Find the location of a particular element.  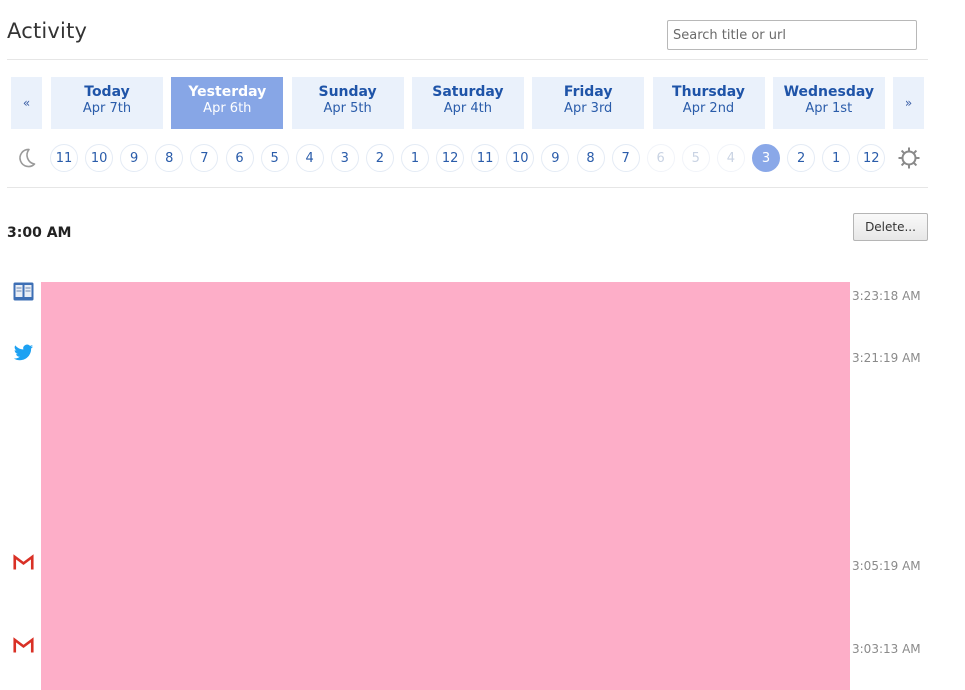

day-tab-sunday: Sunday Apr 5th is located at coordinates (347, 103).